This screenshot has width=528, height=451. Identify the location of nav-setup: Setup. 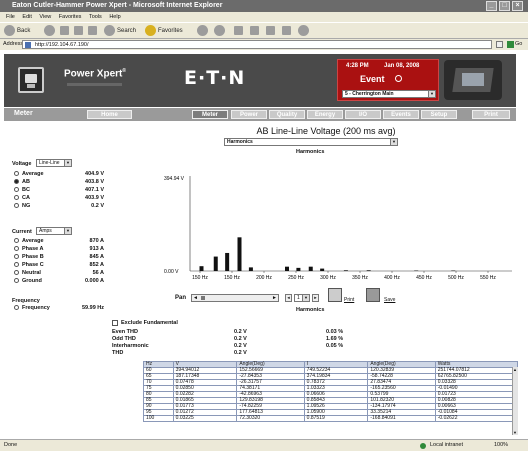
(439, 114).